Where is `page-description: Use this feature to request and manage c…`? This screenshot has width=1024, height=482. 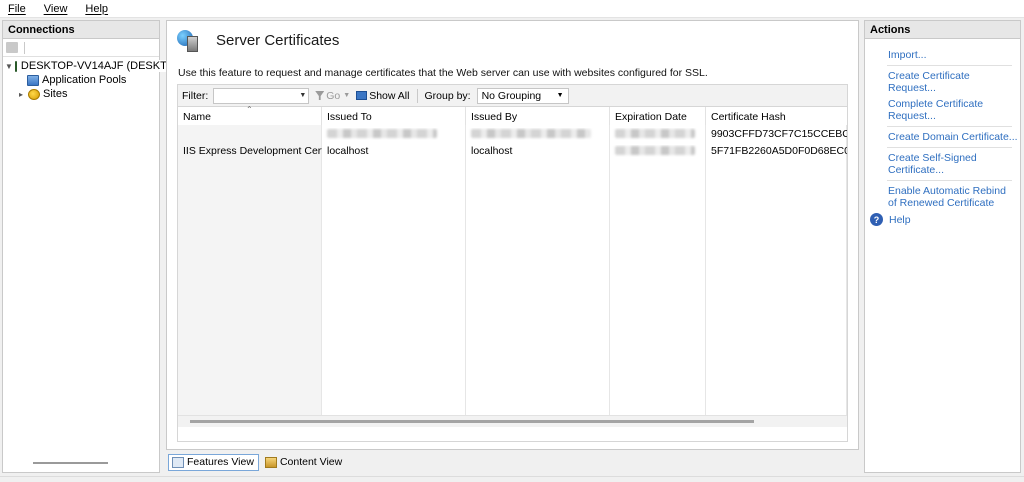
page-description: Use this feature to request and manage c… is located at coordinates (443, 73).